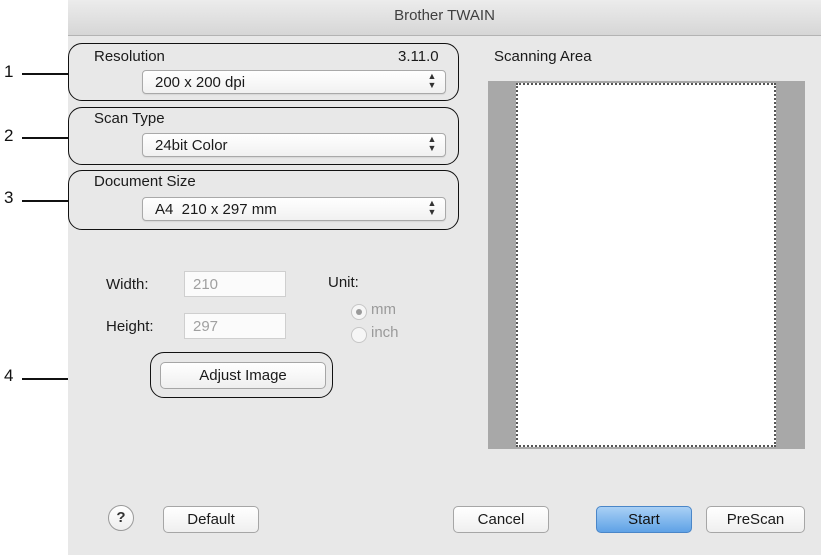 This screenshot has width=821, height=555. I want to click on callout-number-1: 1, so click(9, 71).